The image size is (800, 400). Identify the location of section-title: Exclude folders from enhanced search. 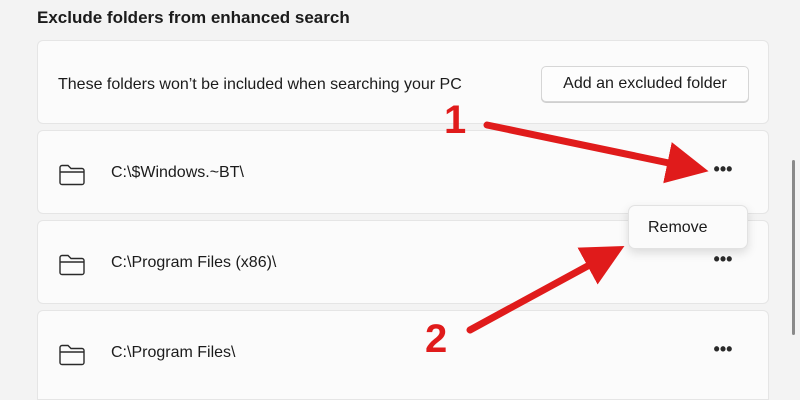
(193, 17).